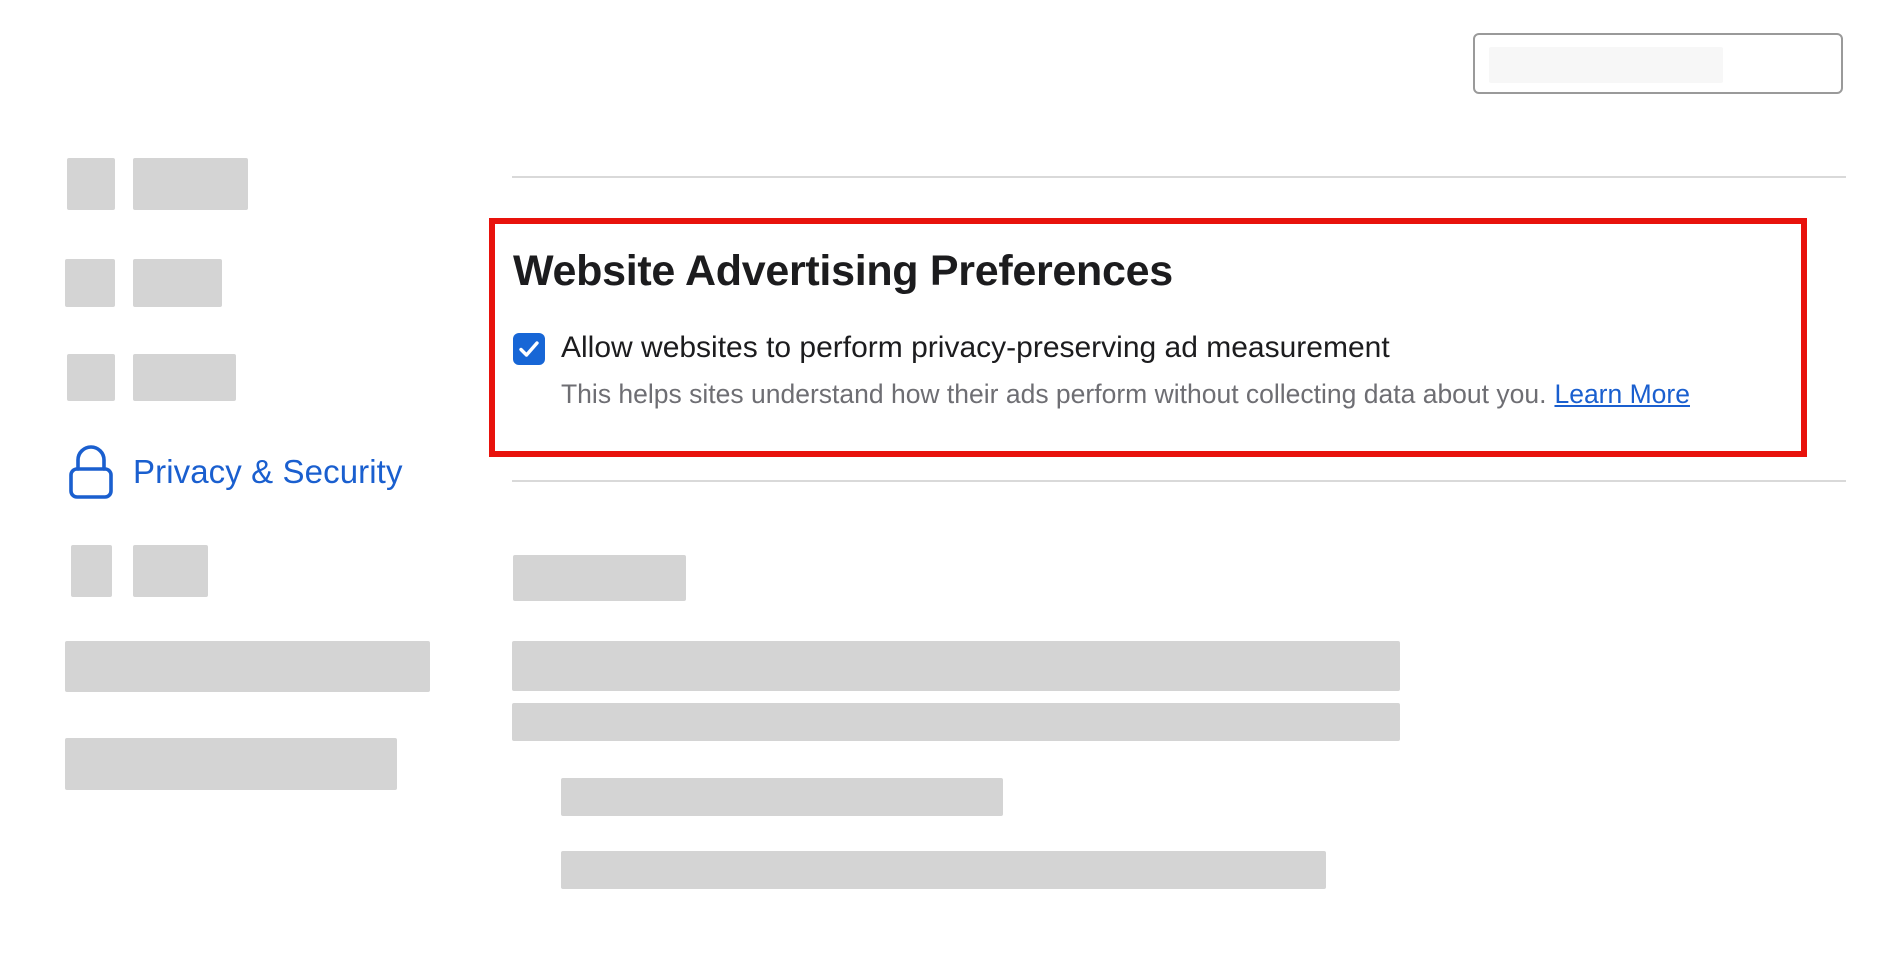 The height and width of the screenshot is (956, 1894). I want to click on sidebar-item-3-icon-placeholder, so click(91, 377).